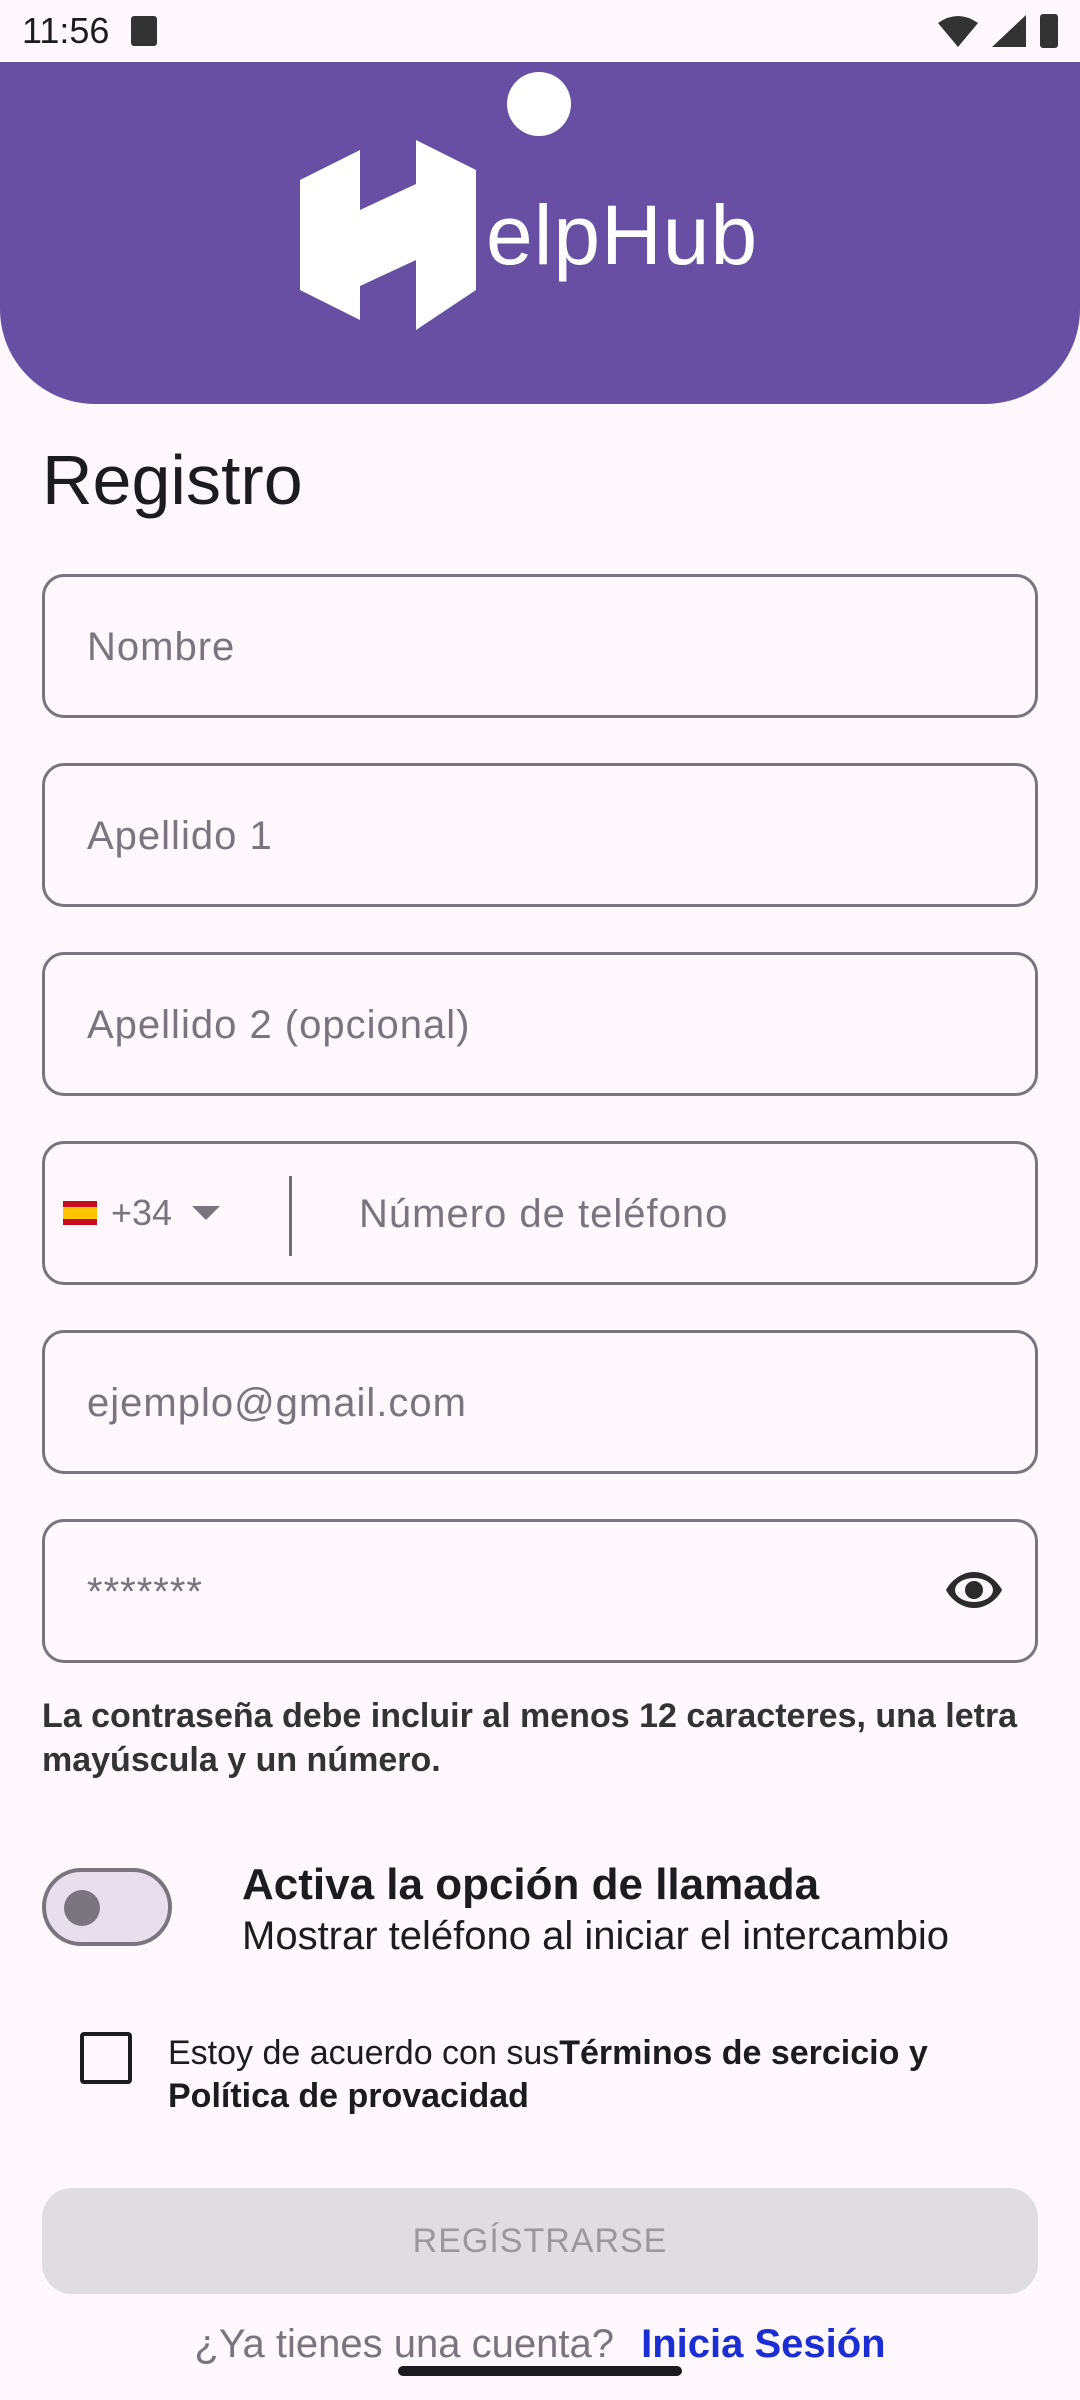 Image resolution: width=1080 pixels, height=2400 pixels. I want to click on terms-checkbox, so click(106, 2058).